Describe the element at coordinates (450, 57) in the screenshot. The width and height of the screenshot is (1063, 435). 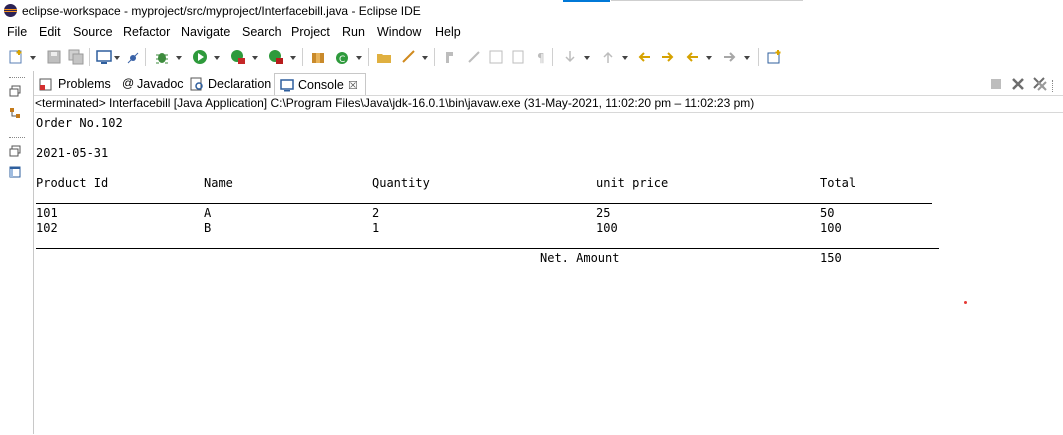
I see `toggle-mark-occurrences-icon` at that location.